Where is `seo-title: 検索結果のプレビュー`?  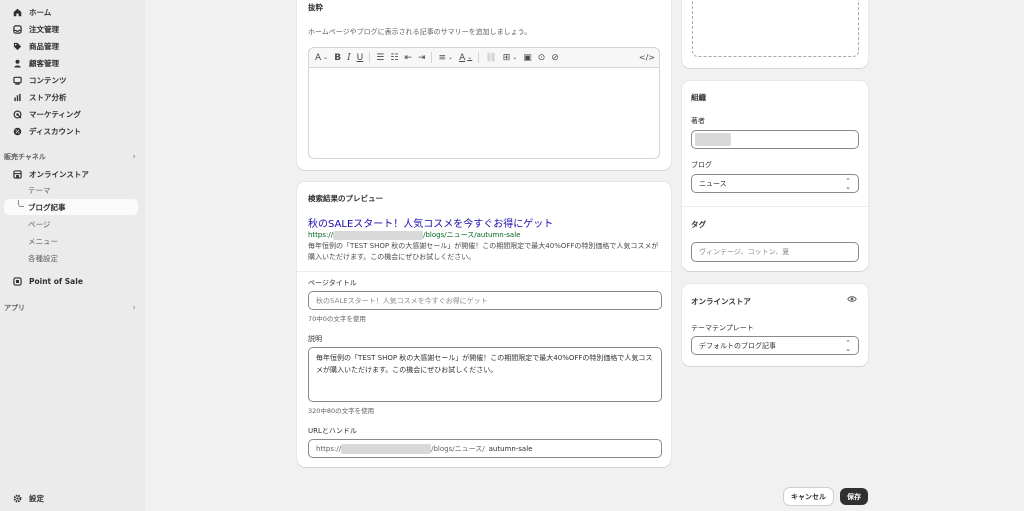
seo-title: 検索結果のプレビュー is located at coordinates (345, 198).